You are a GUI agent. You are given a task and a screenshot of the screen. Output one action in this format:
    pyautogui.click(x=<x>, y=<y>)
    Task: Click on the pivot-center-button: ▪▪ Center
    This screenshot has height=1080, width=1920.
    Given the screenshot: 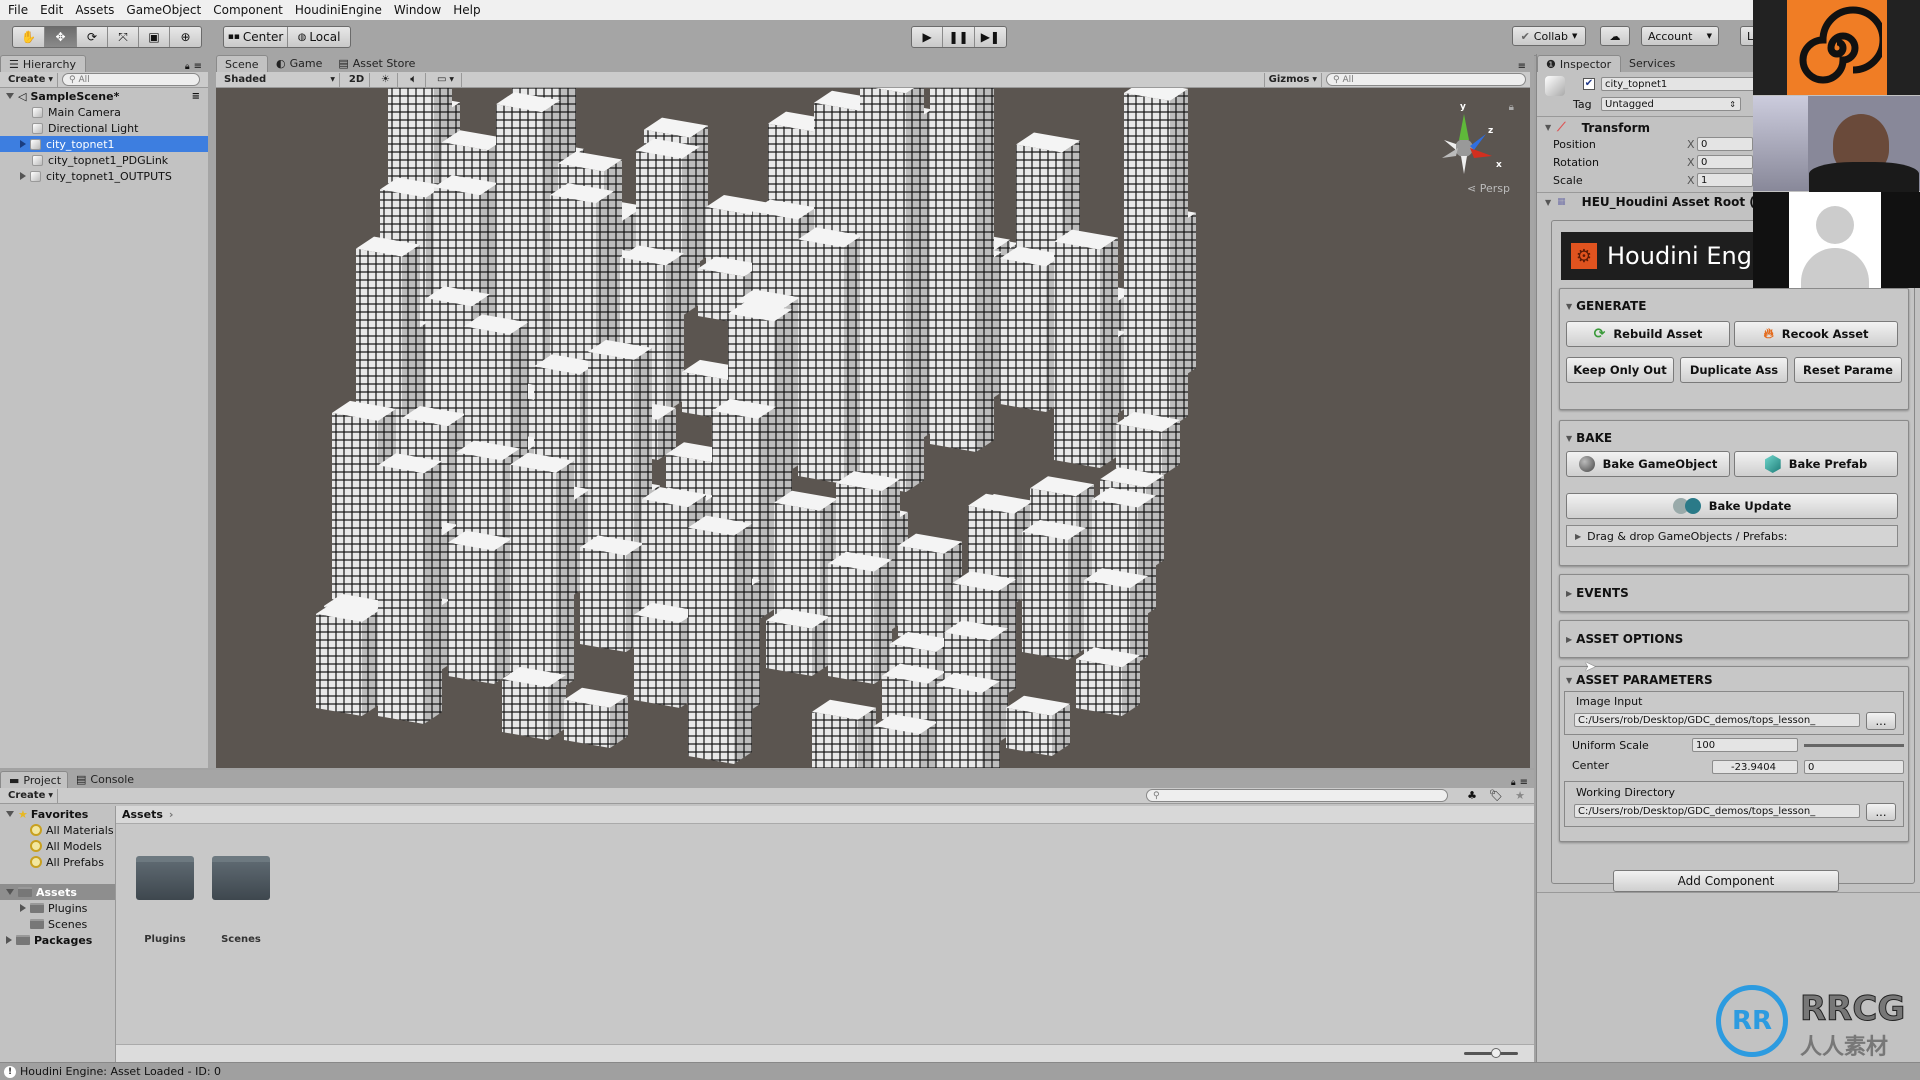 What is the action you would take?
    pyautogui.click(x=256, y=37)
    